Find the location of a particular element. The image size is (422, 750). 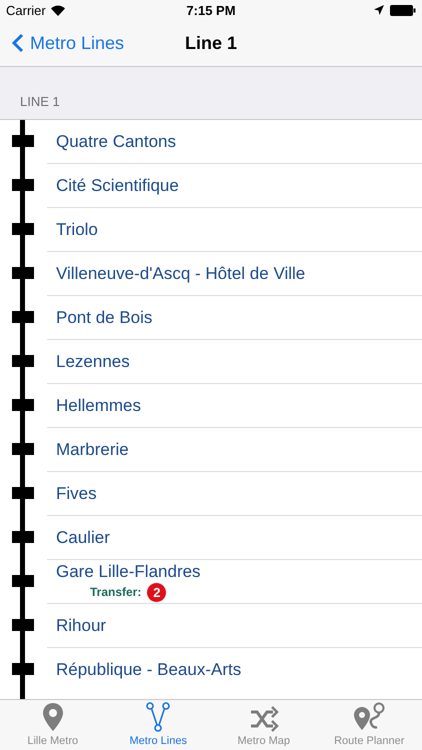

section-header: LINE 1 is located at coordinates (40, 101).